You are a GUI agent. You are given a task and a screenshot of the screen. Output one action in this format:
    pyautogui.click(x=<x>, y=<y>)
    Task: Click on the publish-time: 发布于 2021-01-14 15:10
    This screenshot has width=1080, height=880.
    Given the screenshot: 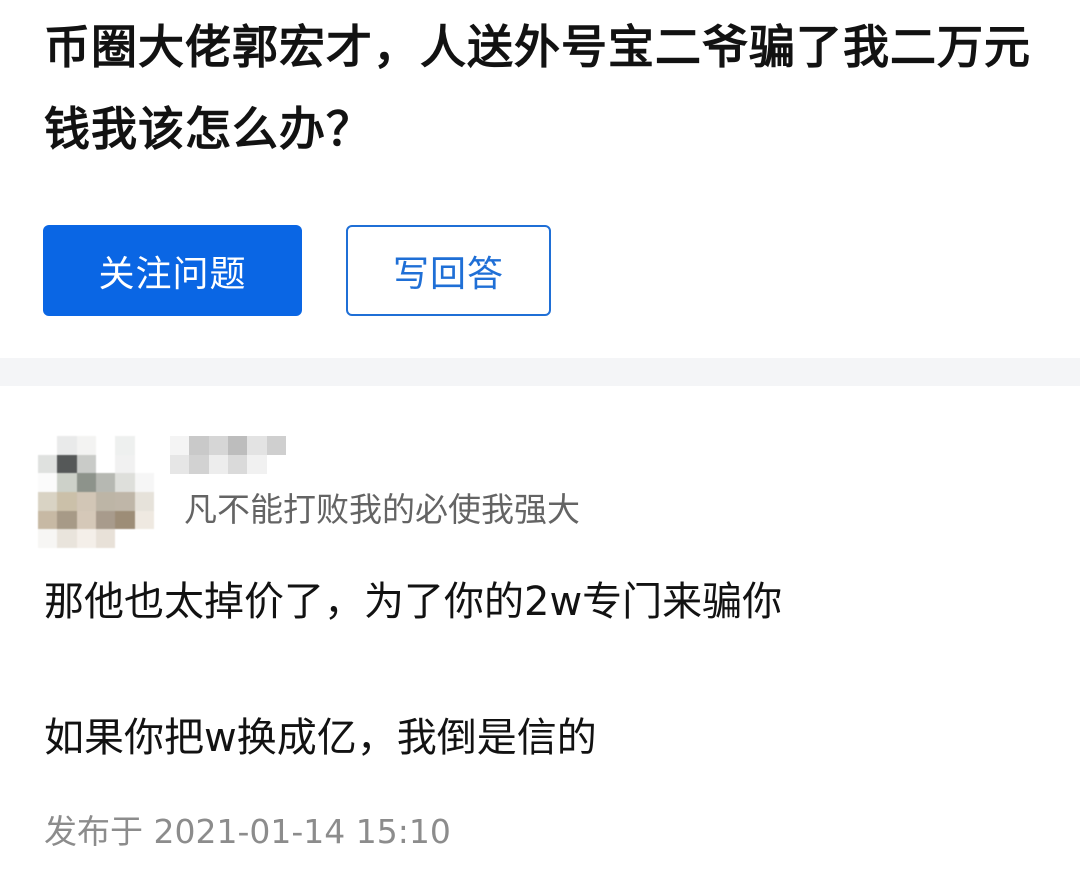 What is the action you would take?
    pyautogui.click(x=247, y=831)
    